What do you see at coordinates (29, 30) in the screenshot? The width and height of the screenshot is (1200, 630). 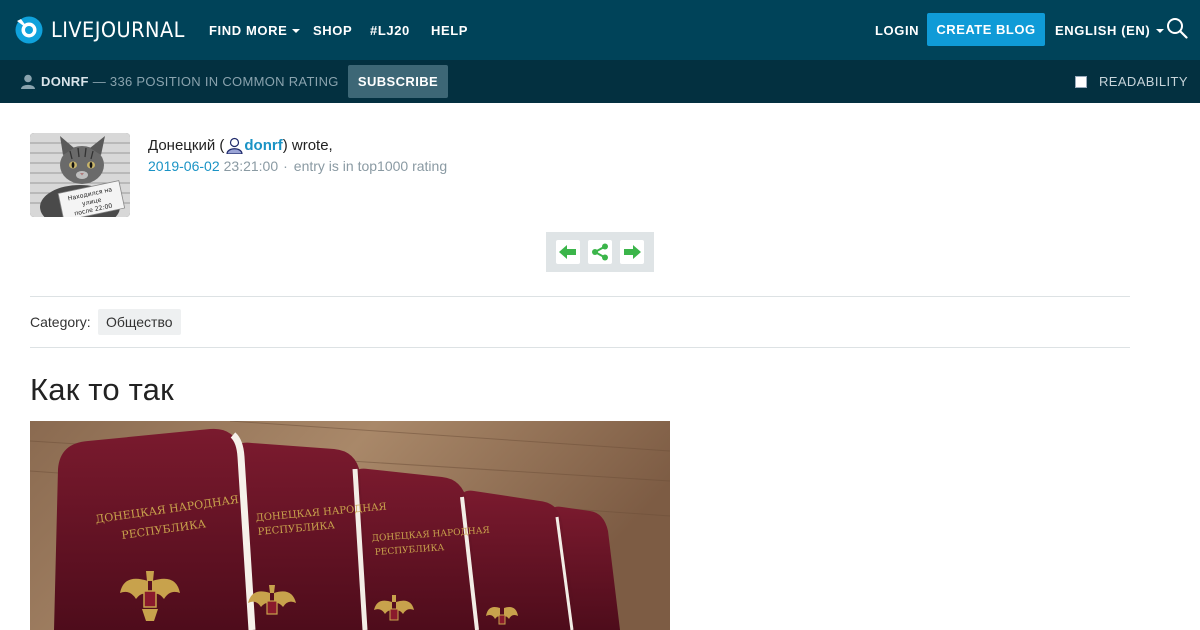 I see `livejournal-logo-icon` at bounding box center [29, 30].